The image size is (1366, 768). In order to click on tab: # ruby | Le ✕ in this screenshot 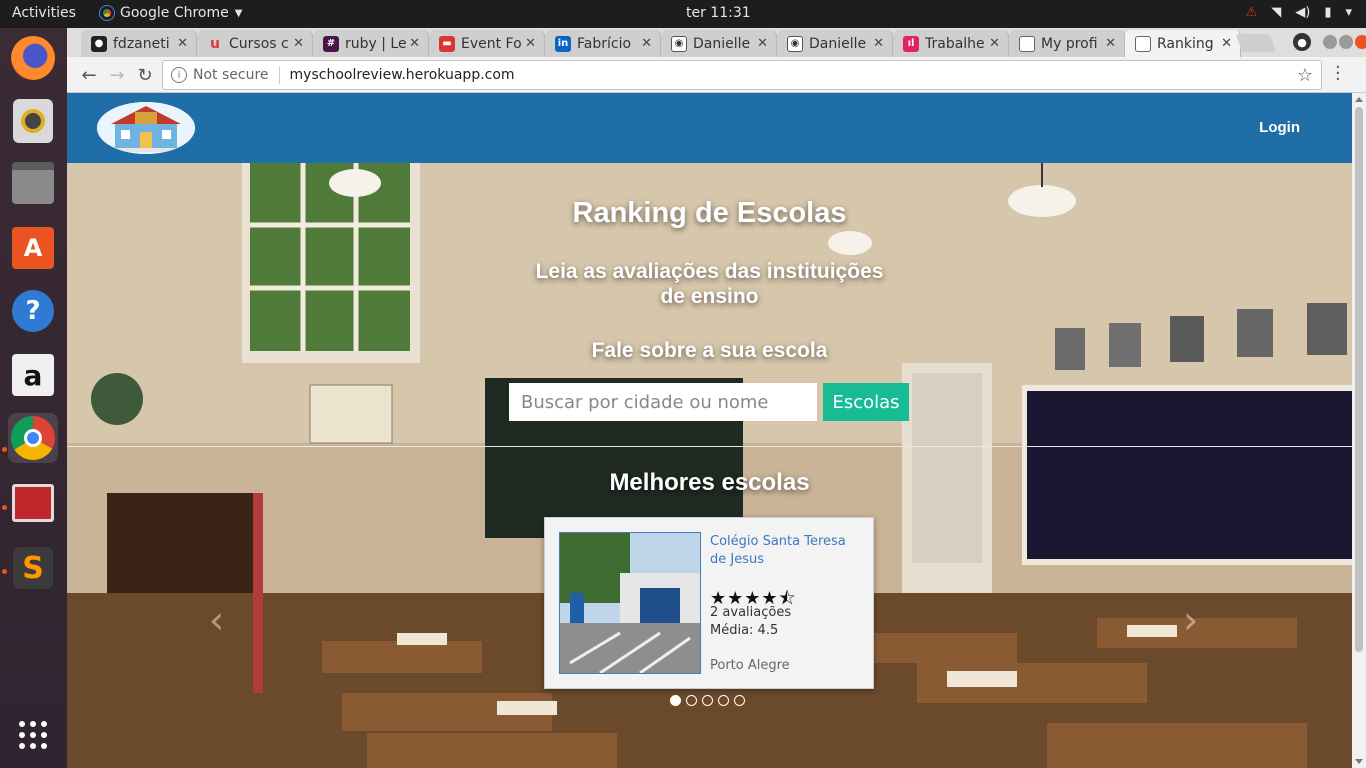, I will do `click(371, 43)`.